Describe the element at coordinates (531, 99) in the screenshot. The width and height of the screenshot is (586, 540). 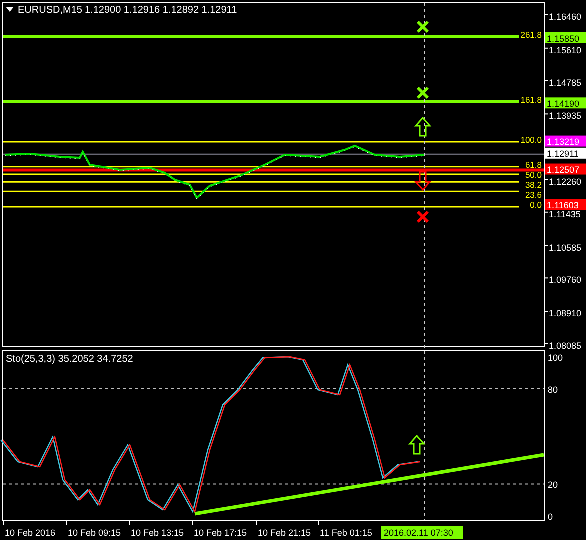
I see `fibonacci-level-label: 161.8` at that location.